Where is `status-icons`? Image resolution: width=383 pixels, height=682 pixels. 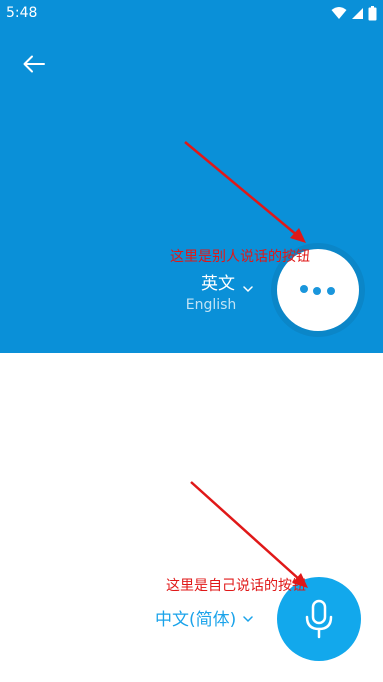 status-icons is located at coordinates (354, 13).